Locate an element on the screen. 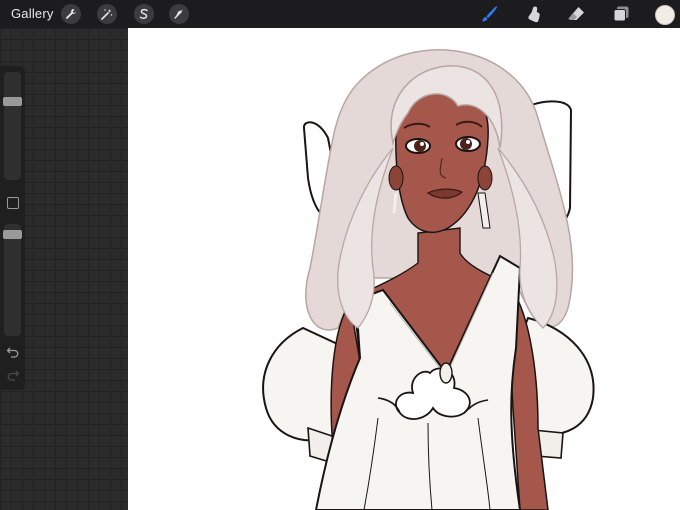  transform-arrow-icon is located at coordinates (178, 14).